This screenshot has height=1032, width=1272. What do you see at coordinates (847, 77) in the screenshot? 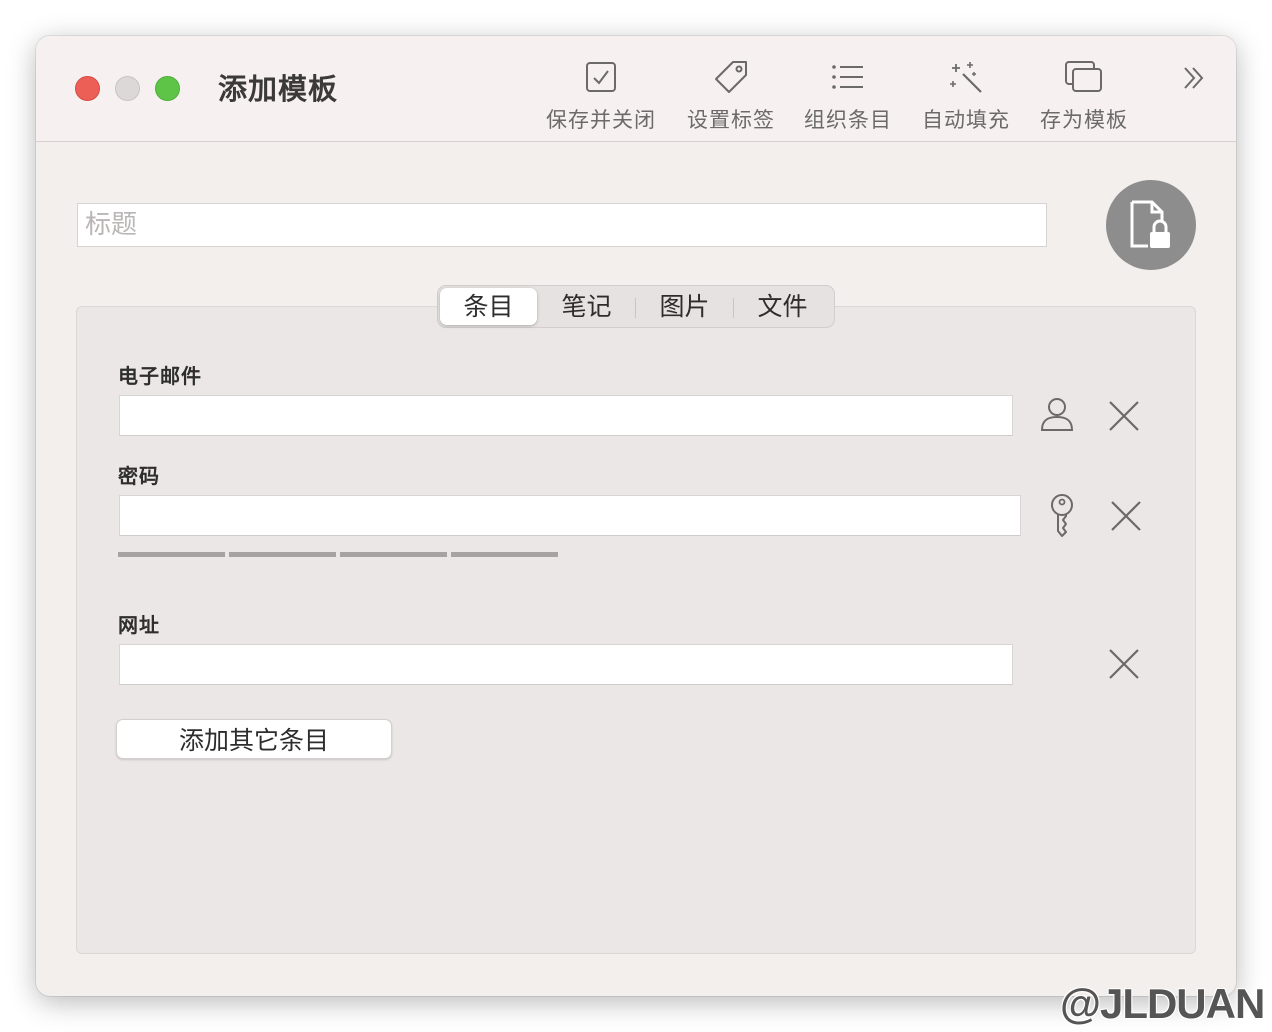
I see `list-icon` at bounding box center [847, 77].